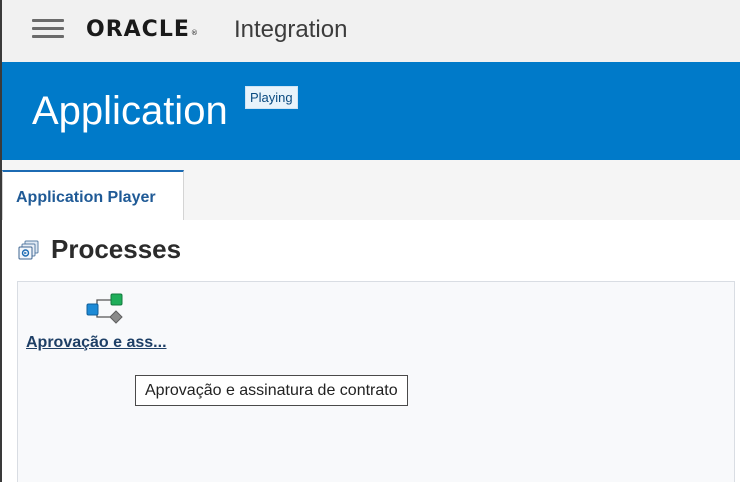 The width and height of the screenshot is (740, 482). Describe the element at coordinates (271, 97) in the screenshot. I see `status-badge: Playing` at that location.